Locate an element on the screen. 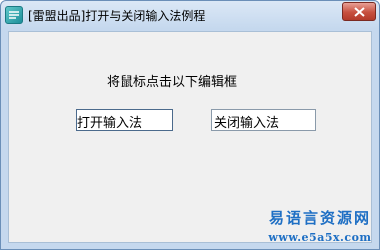  close-button is located at coordinates (359, 11).